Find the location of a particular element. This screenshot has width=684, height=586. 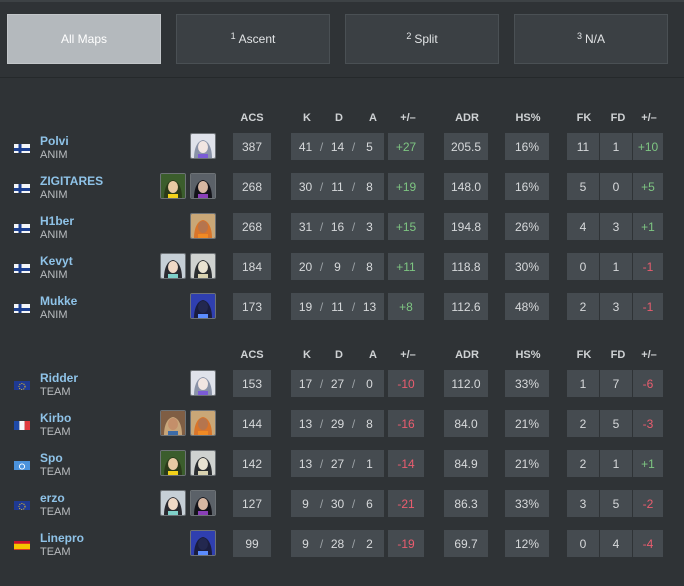

agent-killjoy-icon is located at coordinates (173, 186).